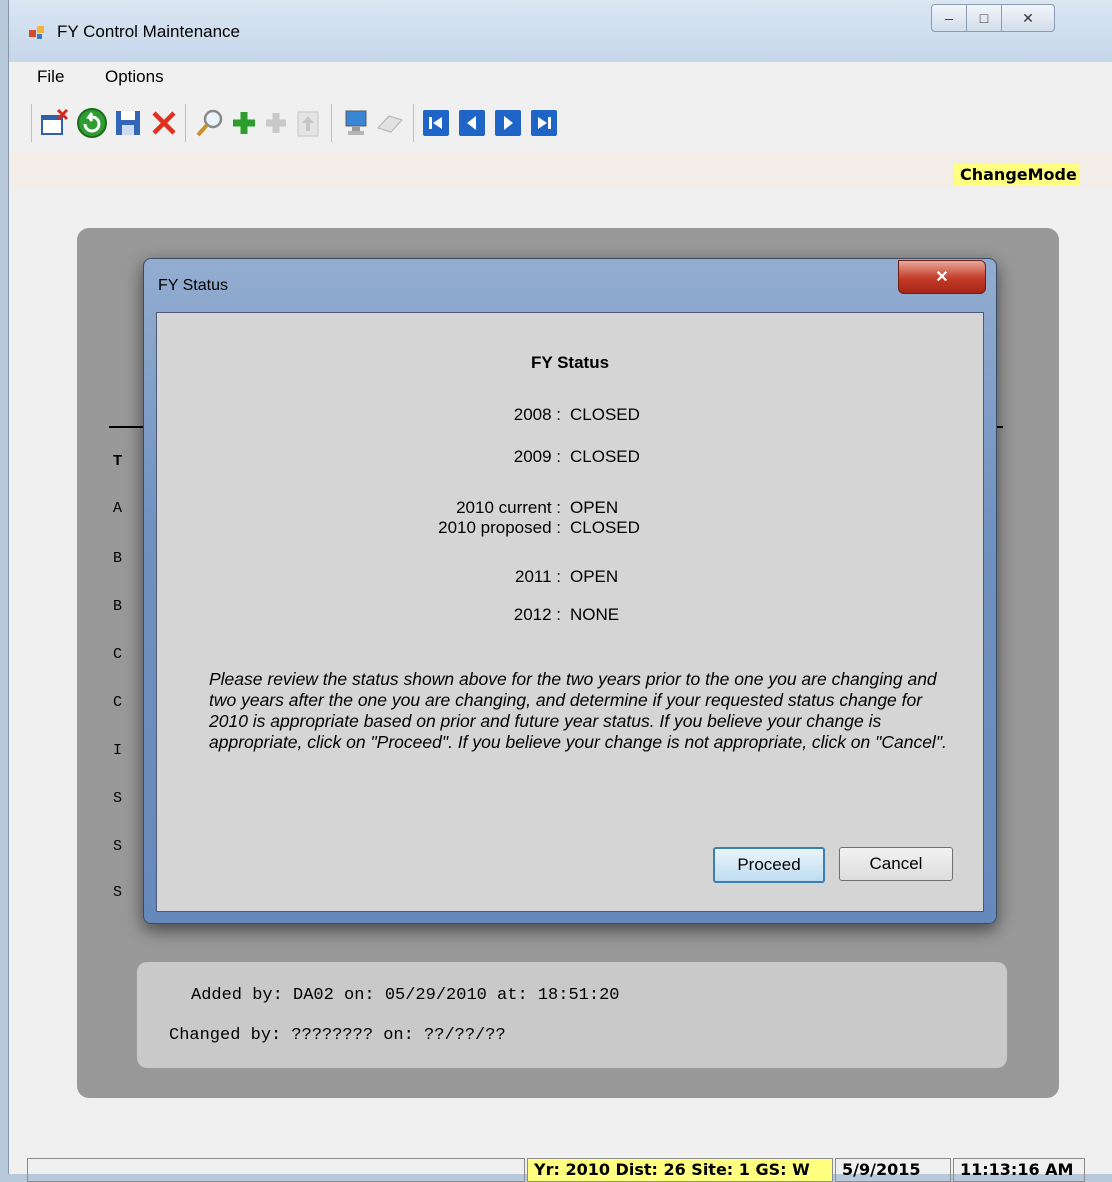  What do you see at coordinates (893, 1170) in the screenshot?
I see `status-date: 5/9/2015` at bounding box center [893, 1170].